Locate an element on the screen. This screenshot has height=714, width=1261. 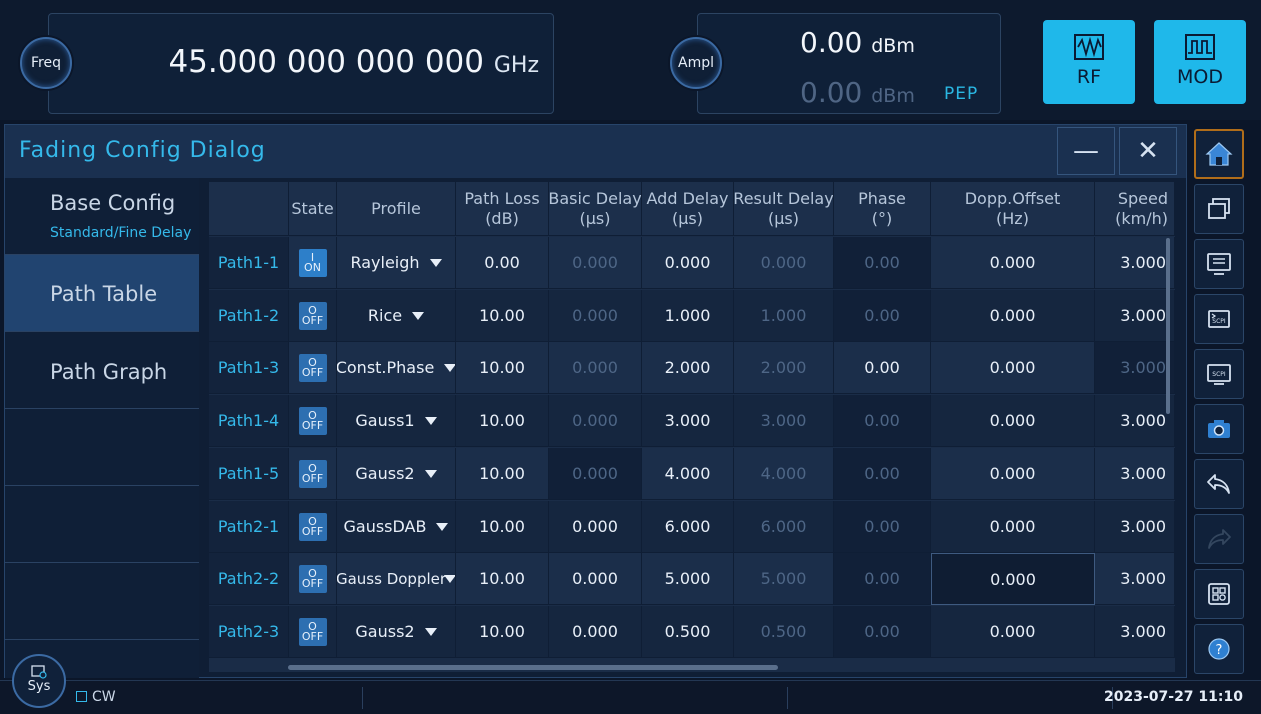
close-button: ✕ is located at coordinates (1148, 151).